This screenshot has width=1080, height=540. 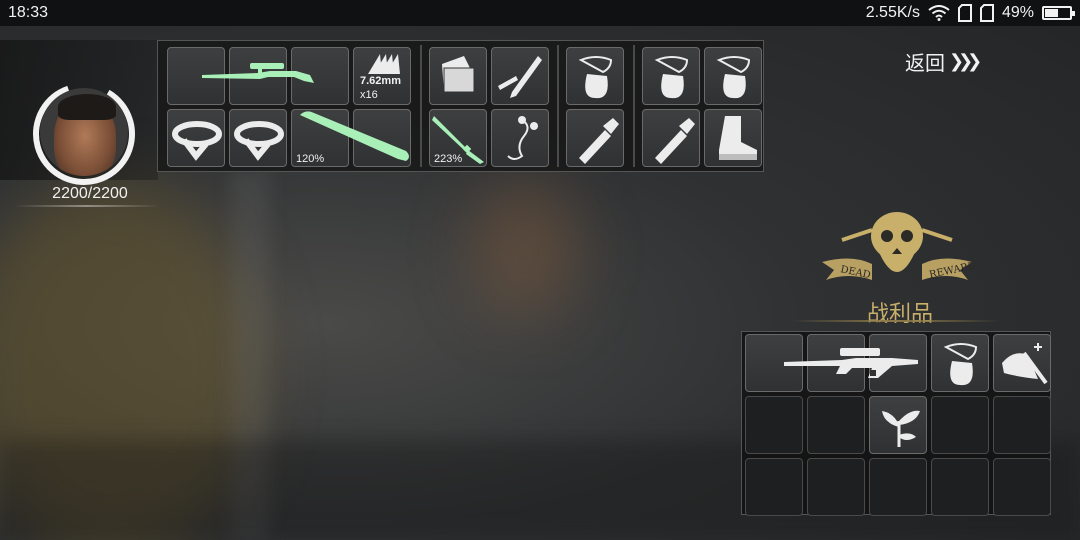 What do you see at coordinates (380, 81) in the screenshot?
I see `ammo-caliber: 7.62mm` at bounding box center [380, 81].